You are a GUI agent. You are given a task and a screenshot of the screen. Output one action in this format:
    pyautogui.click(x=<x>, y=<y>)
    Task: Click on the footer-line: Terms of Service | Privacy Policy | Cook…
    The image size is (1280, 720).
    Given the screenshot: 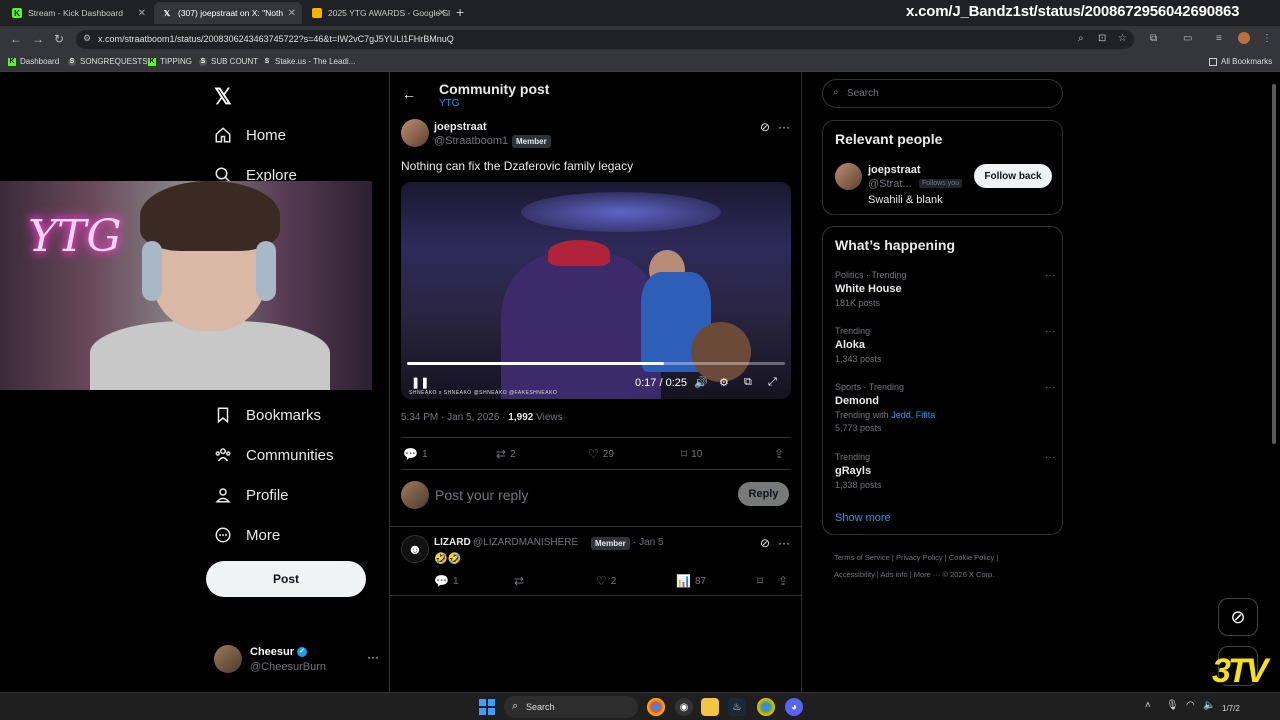 What is the action you would take?
    pyautogui.click(x=949, y=557)
    